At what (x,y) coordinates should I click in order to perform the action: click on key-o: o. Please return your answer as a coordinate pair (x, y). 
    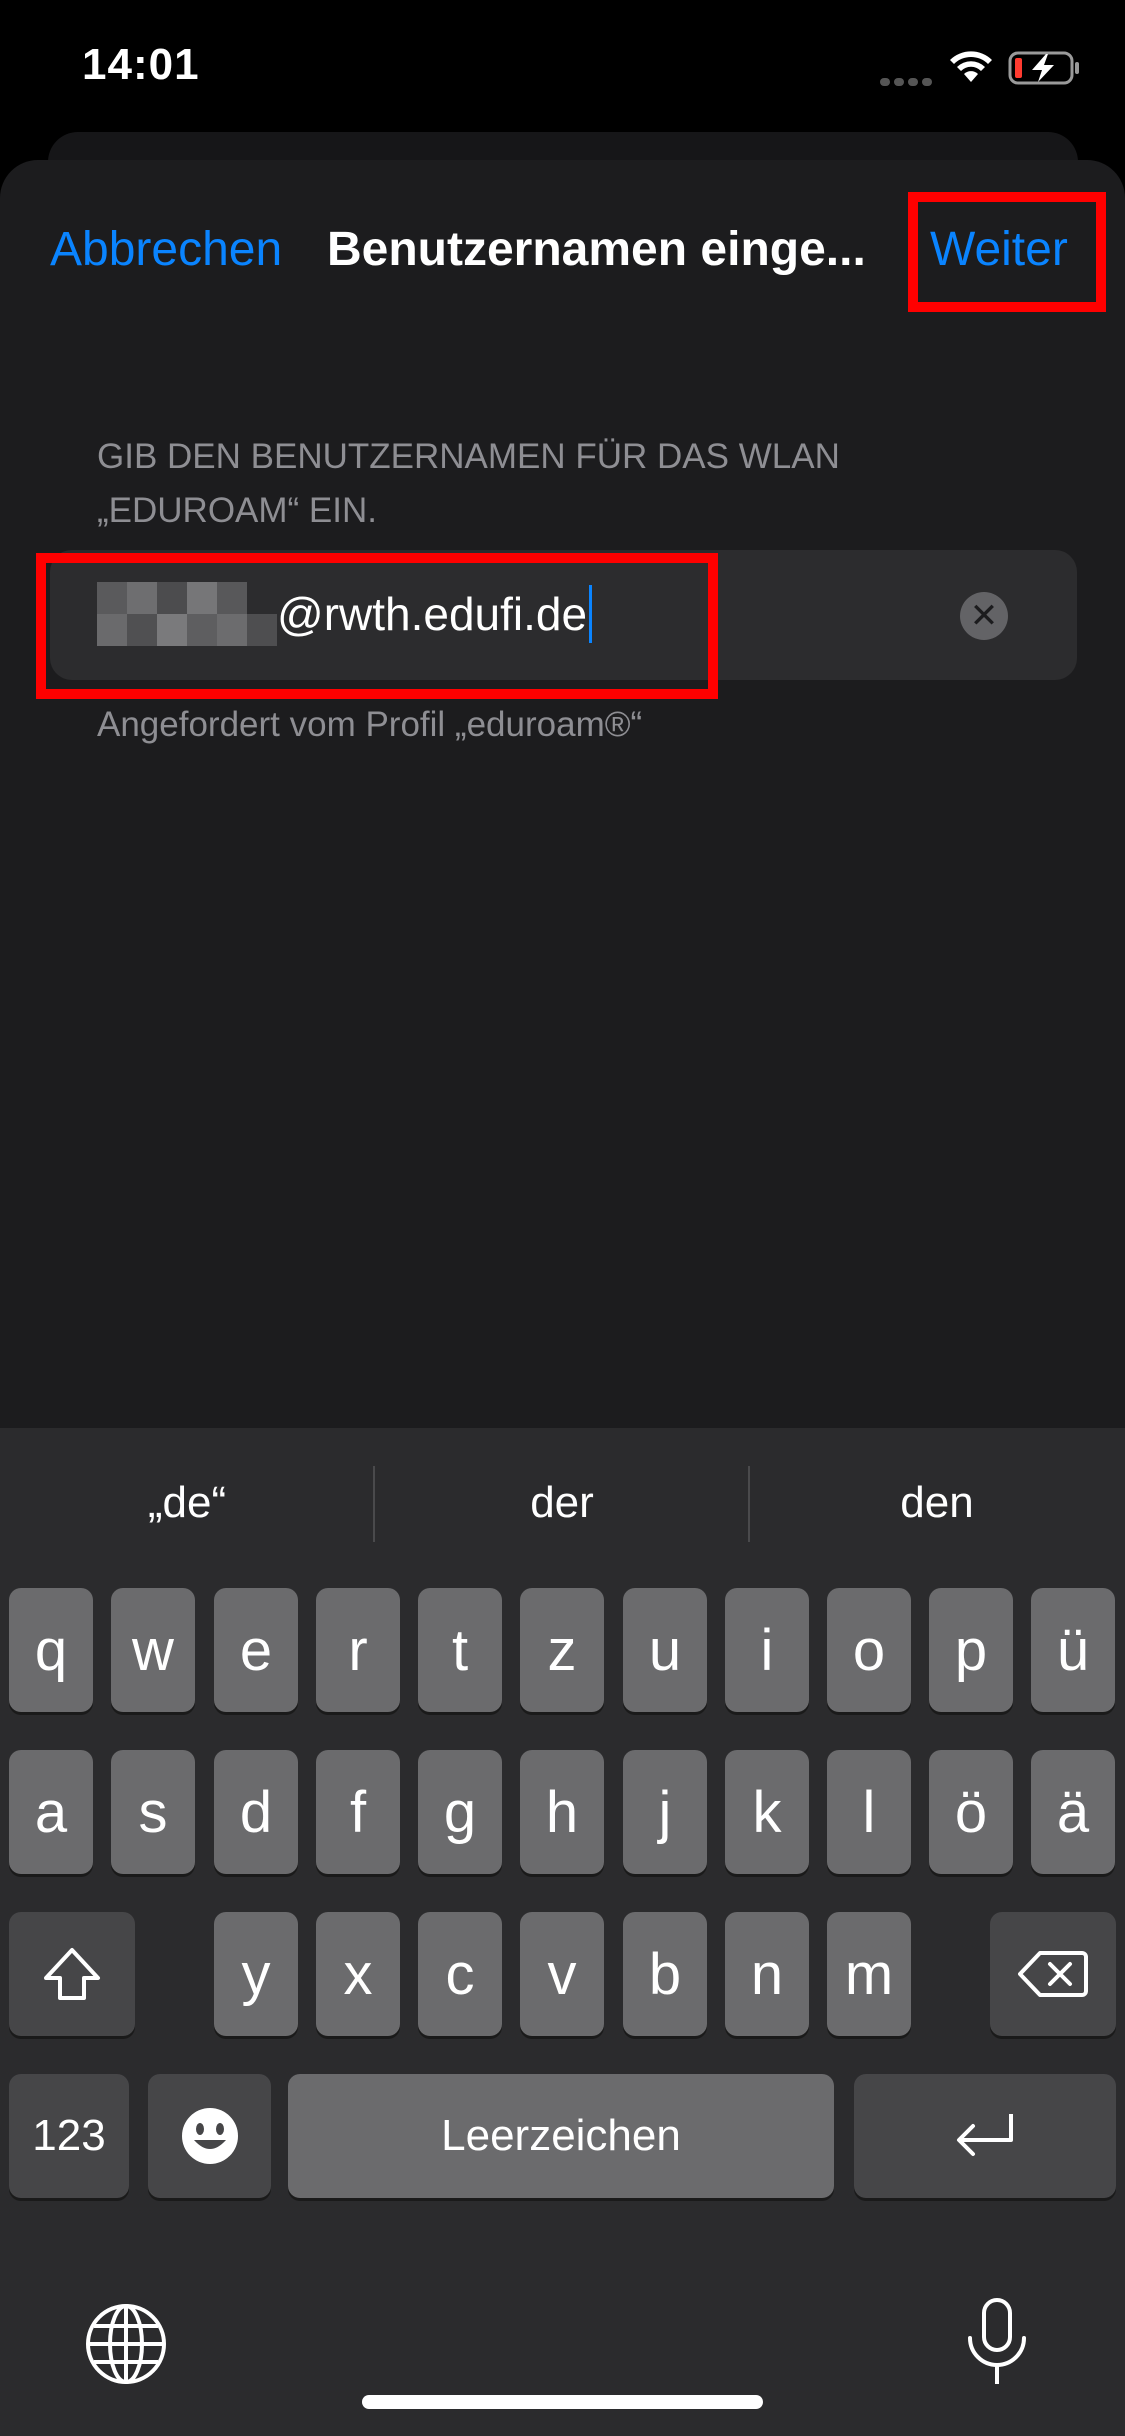
    Looking at the image, I should click on (869, 1650).